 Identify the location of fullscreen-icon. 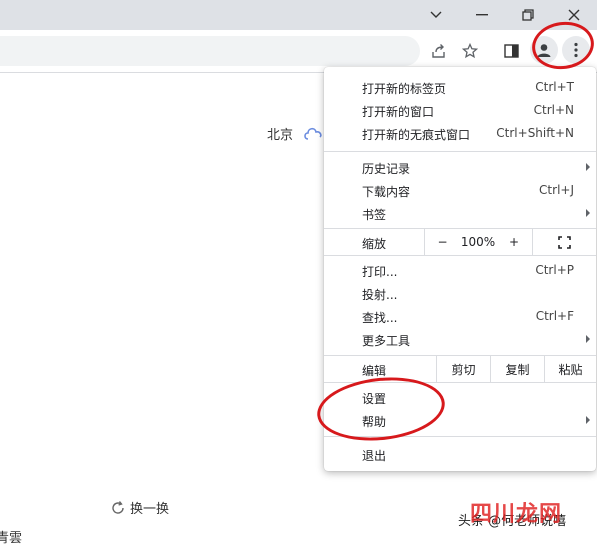
(564, 242).